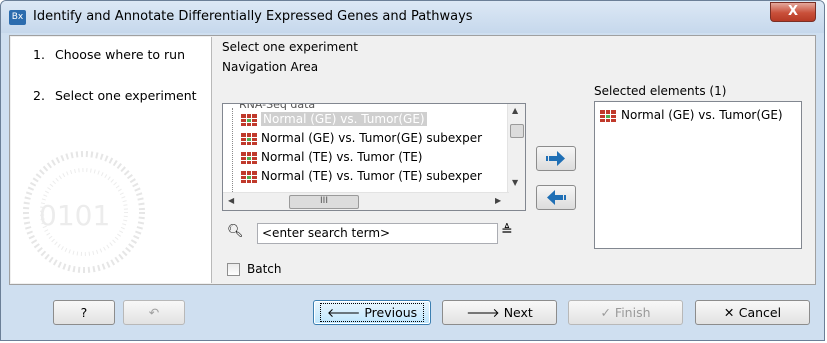 Image resolution: width=827 pixels, height=343 pixels. I want to click on tree-item-label: Normal (GE) vs. Tumor(GE), so click(344, 119).